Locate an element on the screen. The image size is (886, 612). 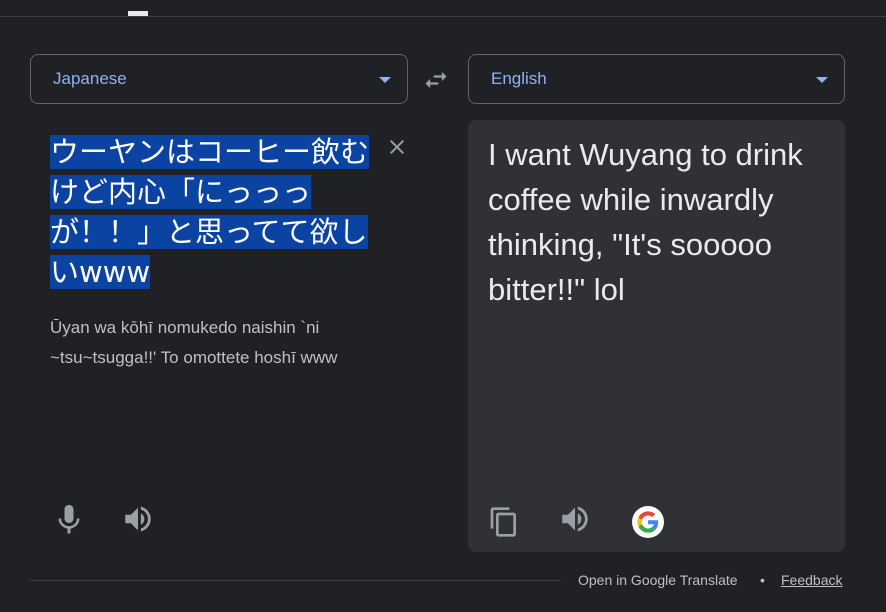
microphone-icon is located at coordinates (69, 519).